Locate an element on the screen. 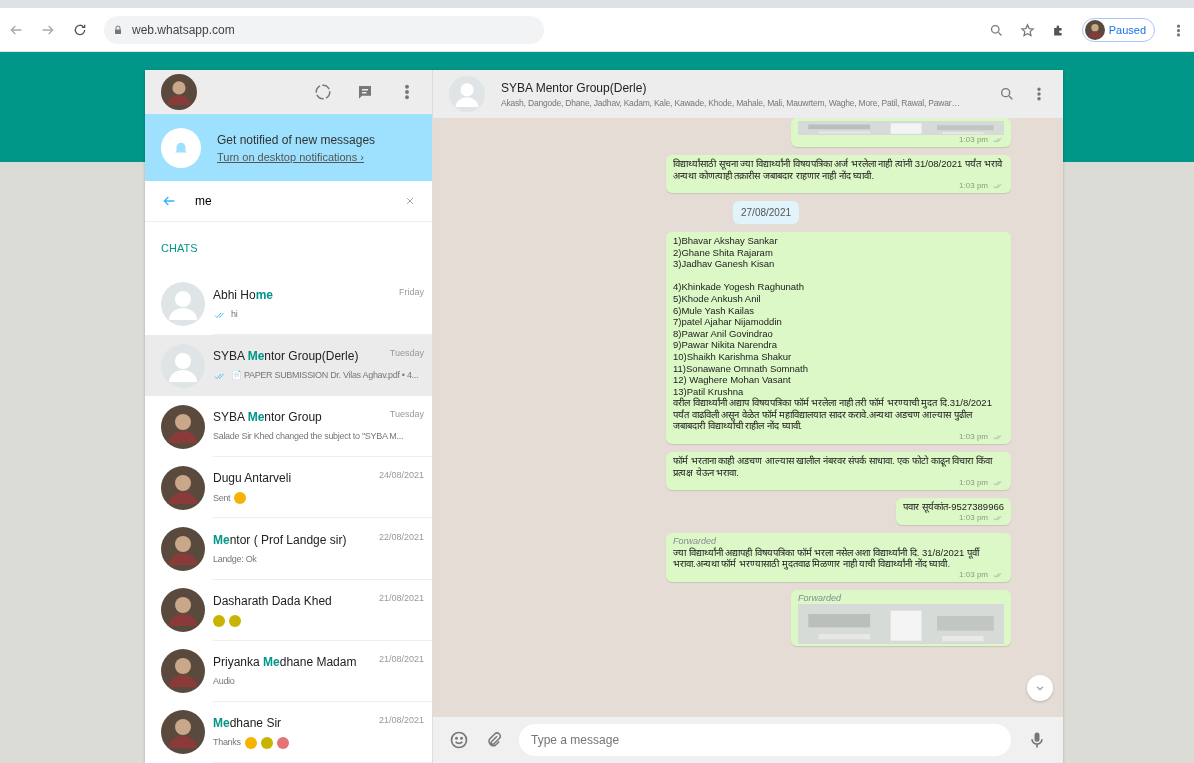  search-icon is located at coordinates (1007, 94).